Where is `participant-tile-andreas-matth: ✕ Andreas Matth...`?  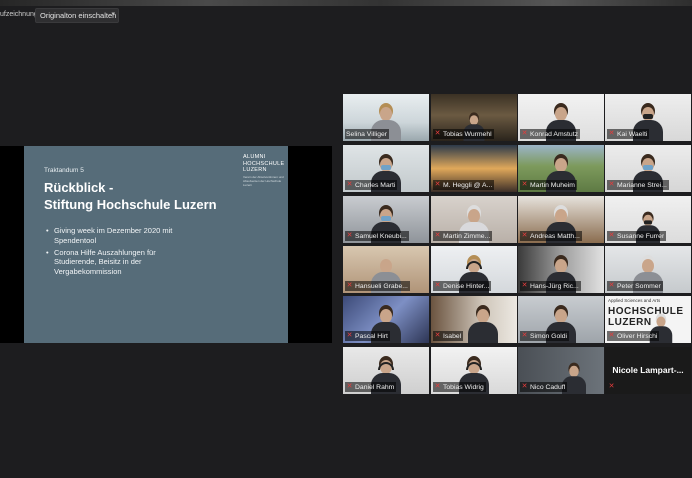 participant-tile-andreas-matth: ✕ Andreas Matth... is located at coordinates (561, 219).